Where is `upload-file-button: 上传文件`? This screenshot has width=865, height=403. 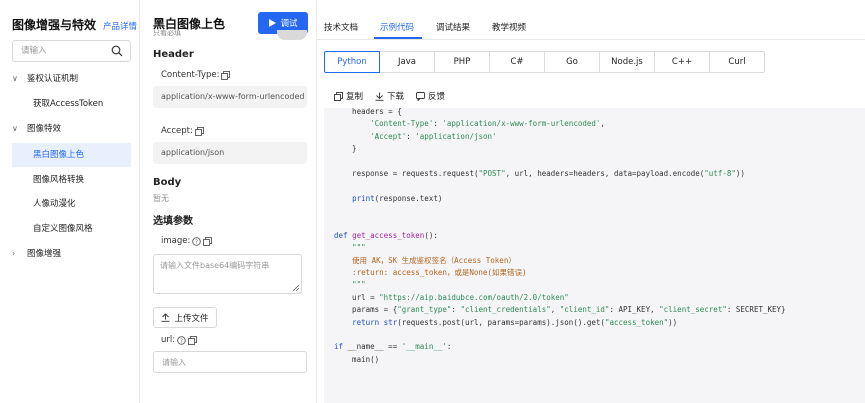
upload-file-button: 上传文件 is located at coordinates (185, 317).